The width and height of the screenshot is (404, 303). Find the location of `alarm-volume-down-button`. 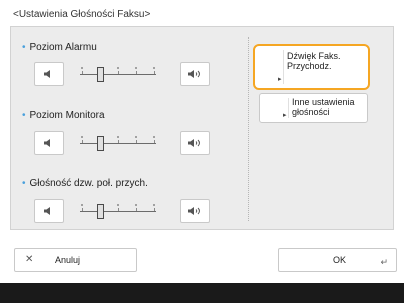

alarm-volume-down-button is located at coordinates (49, 74).